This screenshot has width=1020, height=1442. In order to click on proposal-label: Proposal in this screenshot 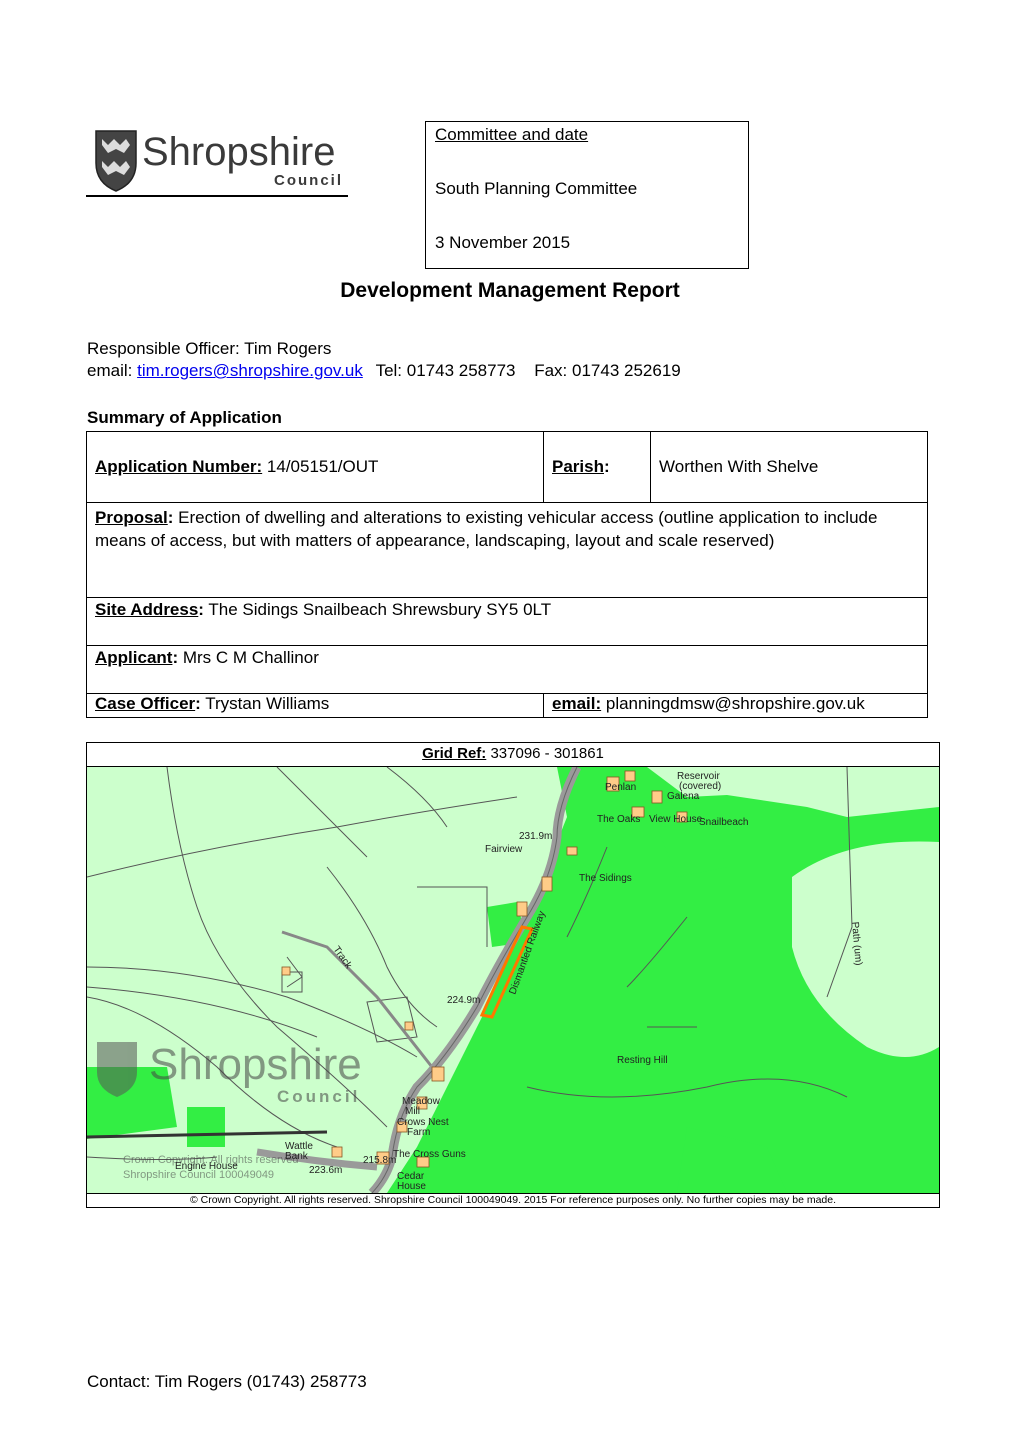, I will do `click(131, 517)`.